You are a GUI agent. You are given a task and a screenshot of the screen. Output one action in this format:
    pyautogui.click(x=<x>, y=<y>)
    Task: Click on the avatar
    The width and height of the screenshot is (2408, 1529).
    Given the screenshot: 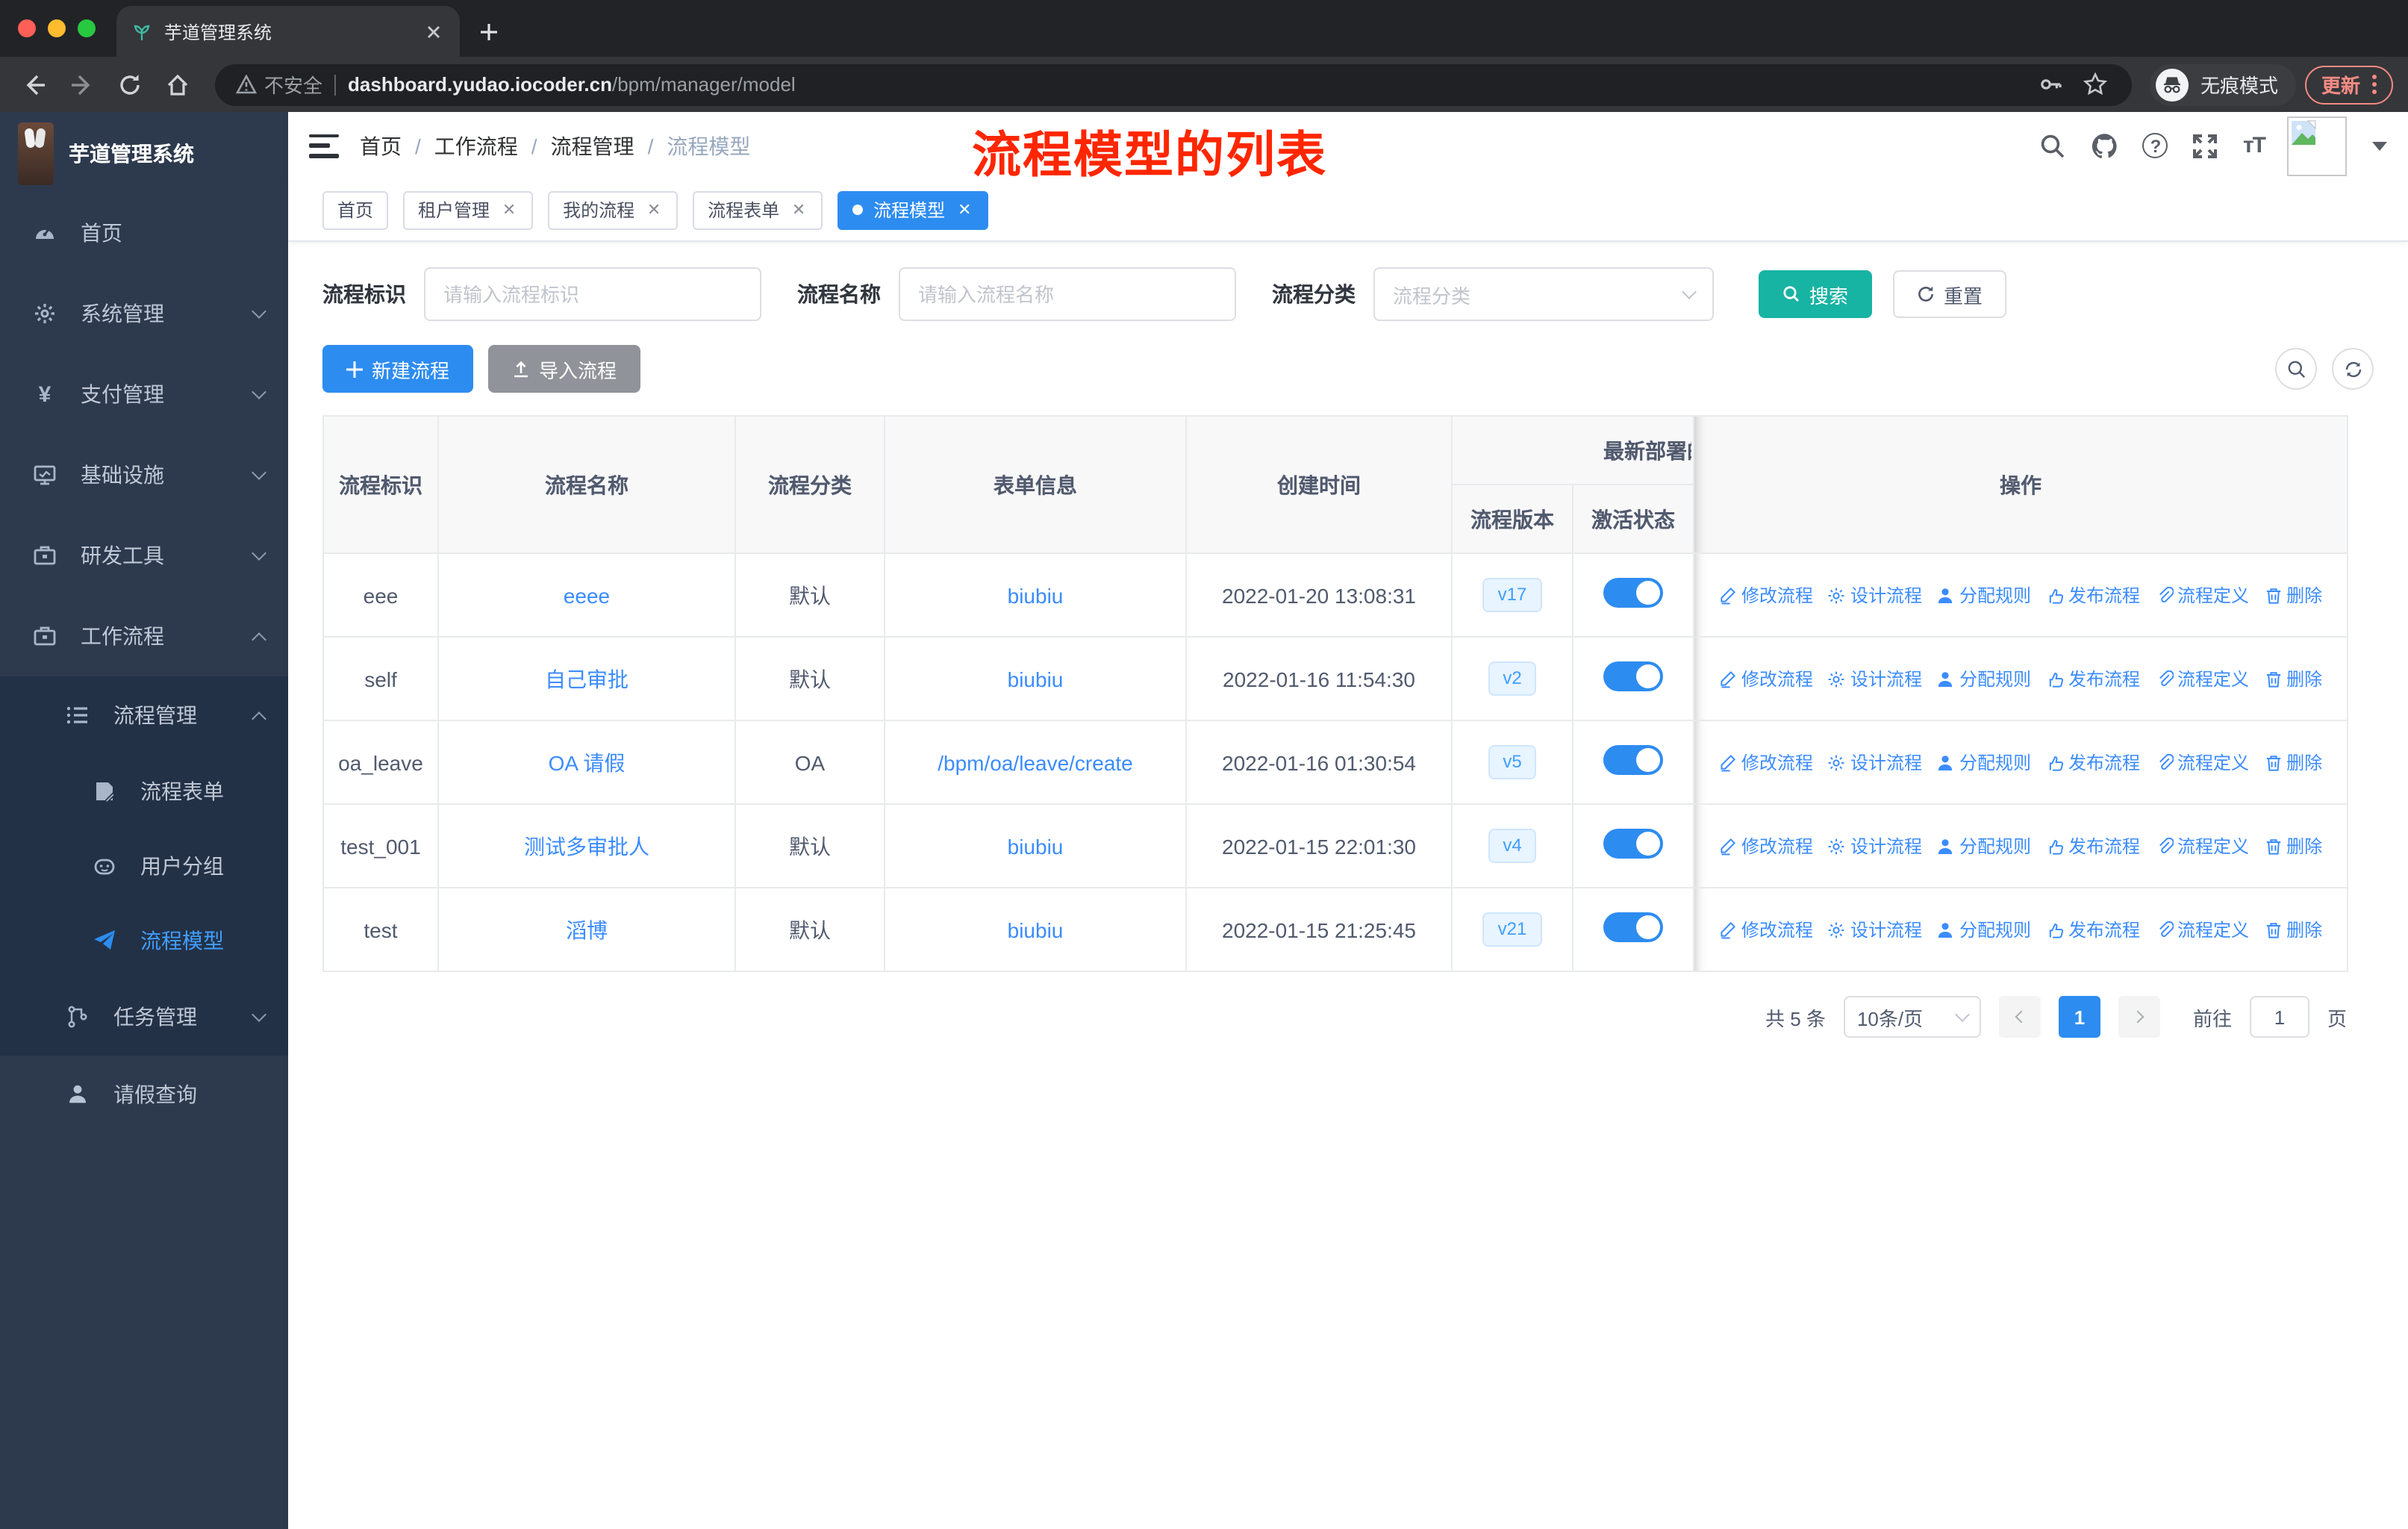 What is the action you would take?
    pyautogui.click(x=2317, y=145)
    